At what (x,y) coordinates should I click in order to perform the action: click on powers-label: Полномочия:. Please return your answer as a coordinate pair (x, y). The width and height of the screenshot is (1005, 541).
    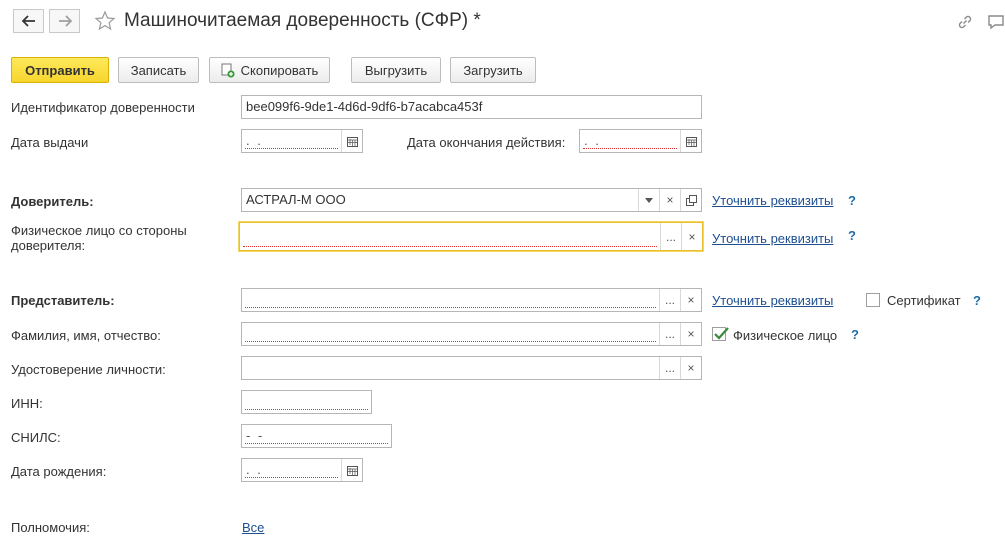
    Looking at the image, I should click on (50, 527).